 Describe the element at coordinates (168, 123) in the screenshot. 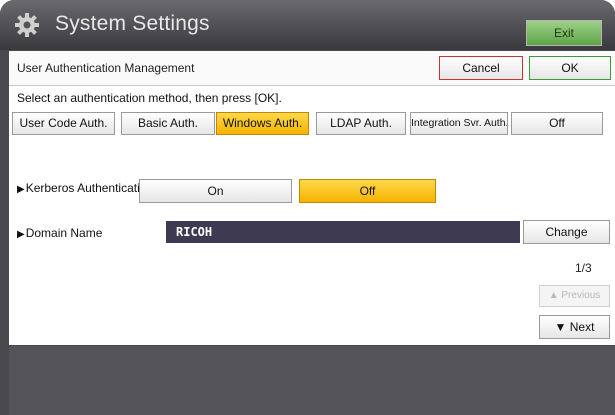

I see `auth-basic-button: Basic Auth.` at that location.